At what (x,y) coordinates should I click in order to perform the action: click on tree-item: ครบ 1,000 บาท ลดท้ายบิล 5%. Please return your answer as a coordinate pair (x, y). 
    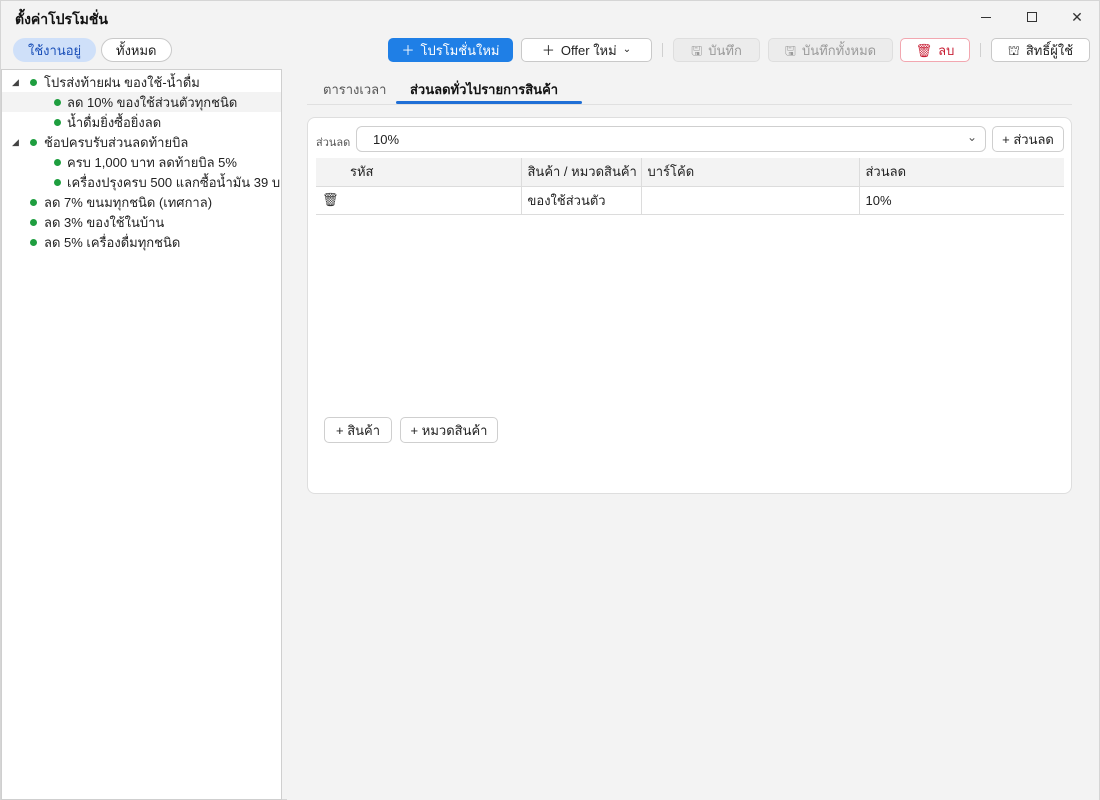
    Looking at the image, I should click on (141, 162).